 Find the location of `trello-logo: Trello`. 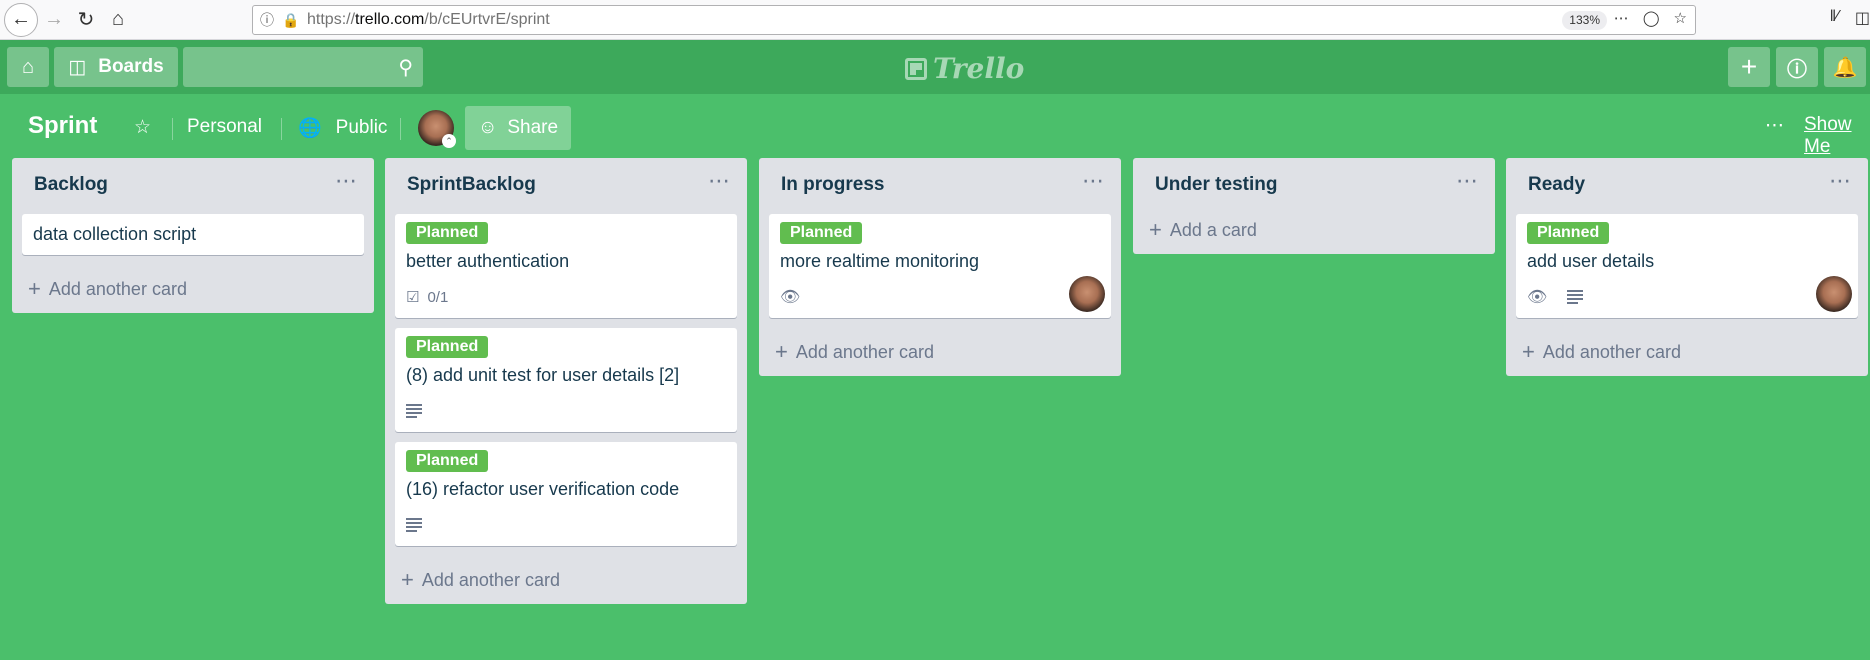

trello-logo: Trello is located at coordinates (964, 68).